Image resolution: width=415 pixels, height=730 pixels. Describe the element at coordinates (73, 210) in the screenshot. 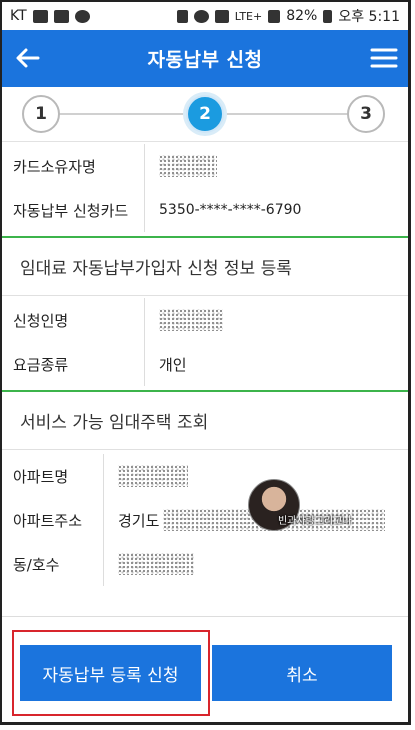

I see `card-number-label: 자동납부 신청카드` at that location.